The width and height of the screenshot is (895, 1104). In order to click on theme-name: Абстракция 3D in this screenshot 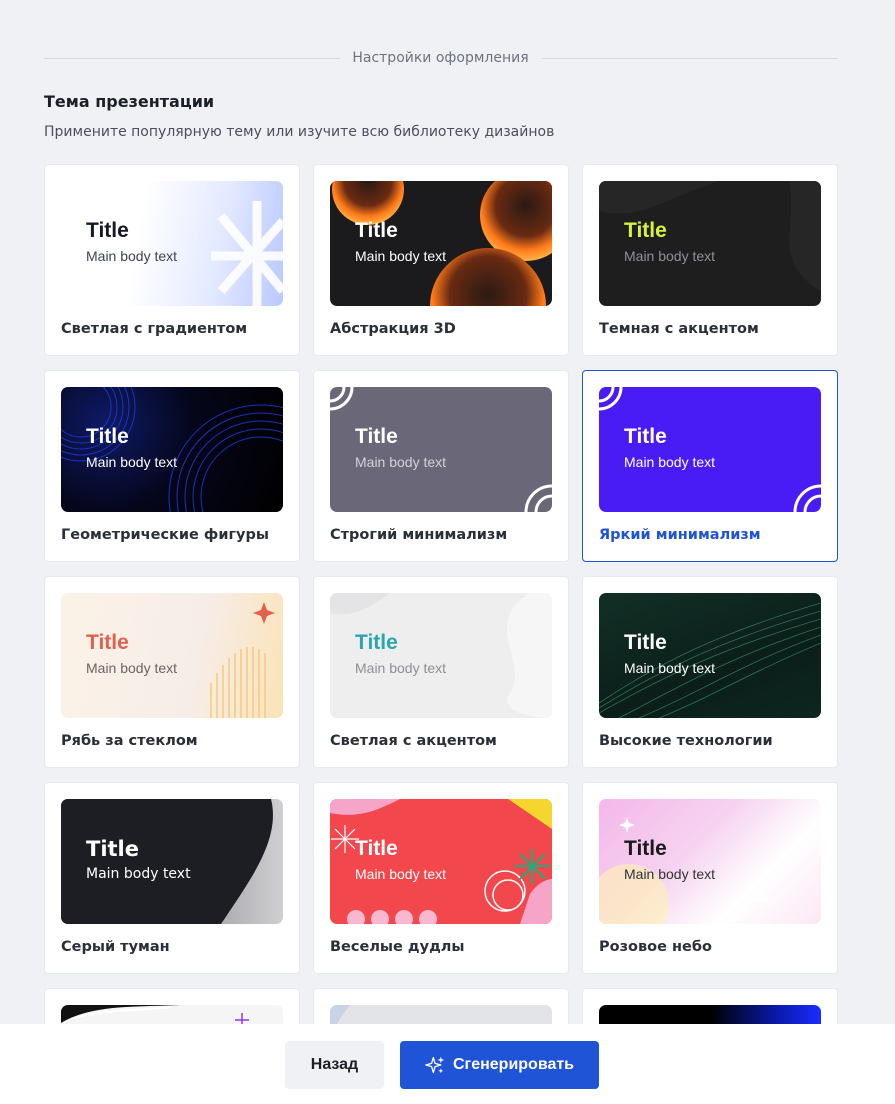, I will do `click(393, 329)`.